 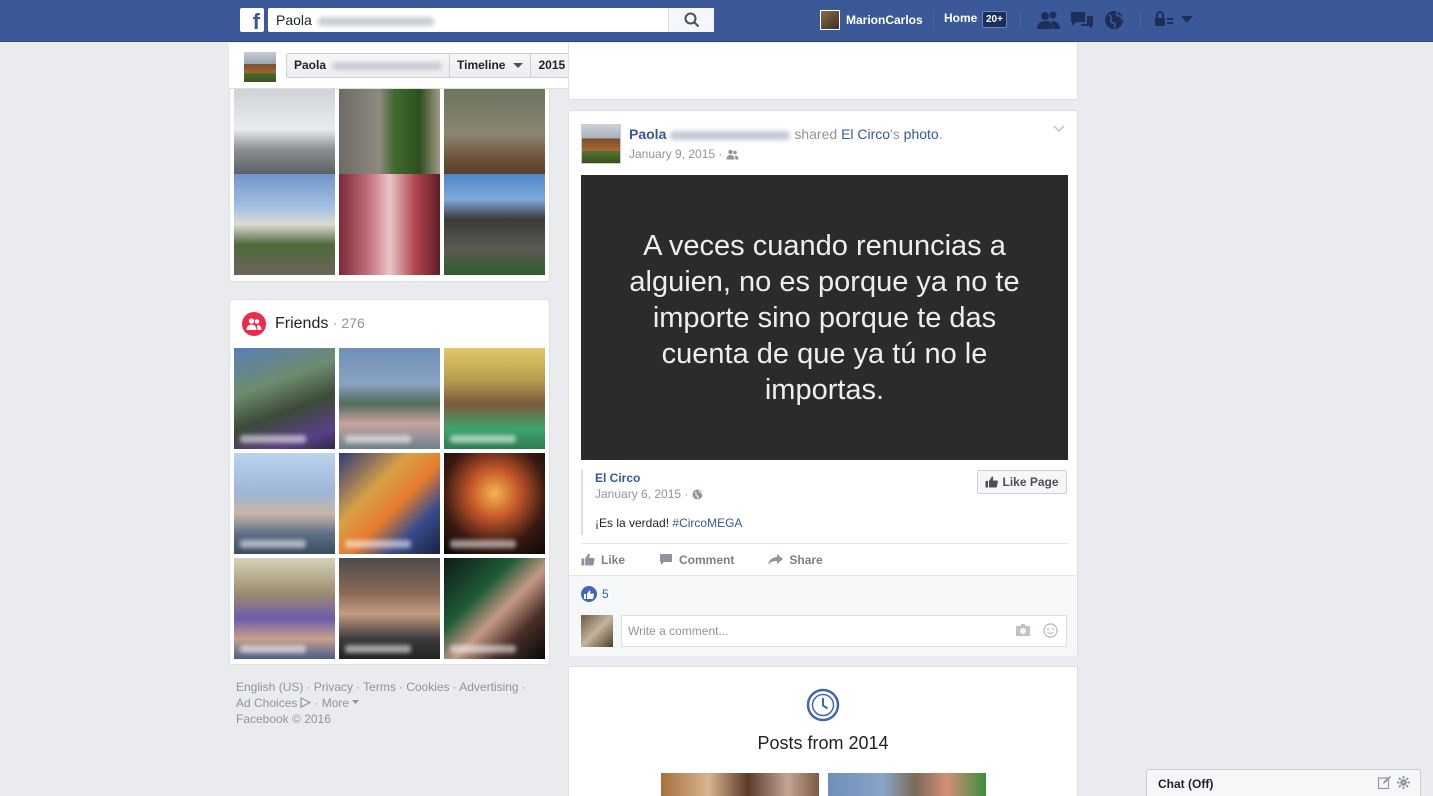 I want to click on hashtag-link: #CircoMEGA, so click(x=707, y=523).